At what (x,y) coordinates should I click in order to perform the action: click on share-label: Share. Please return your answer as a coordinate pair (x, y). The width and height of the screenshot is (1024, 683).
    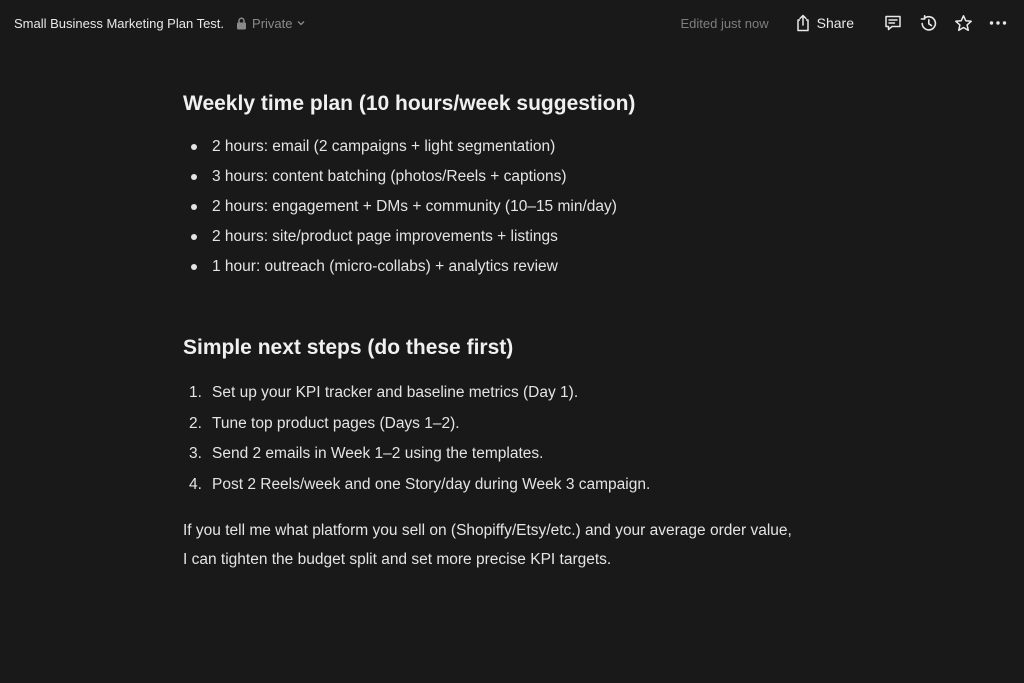
    Looking at the image, I should click on (835, 23).